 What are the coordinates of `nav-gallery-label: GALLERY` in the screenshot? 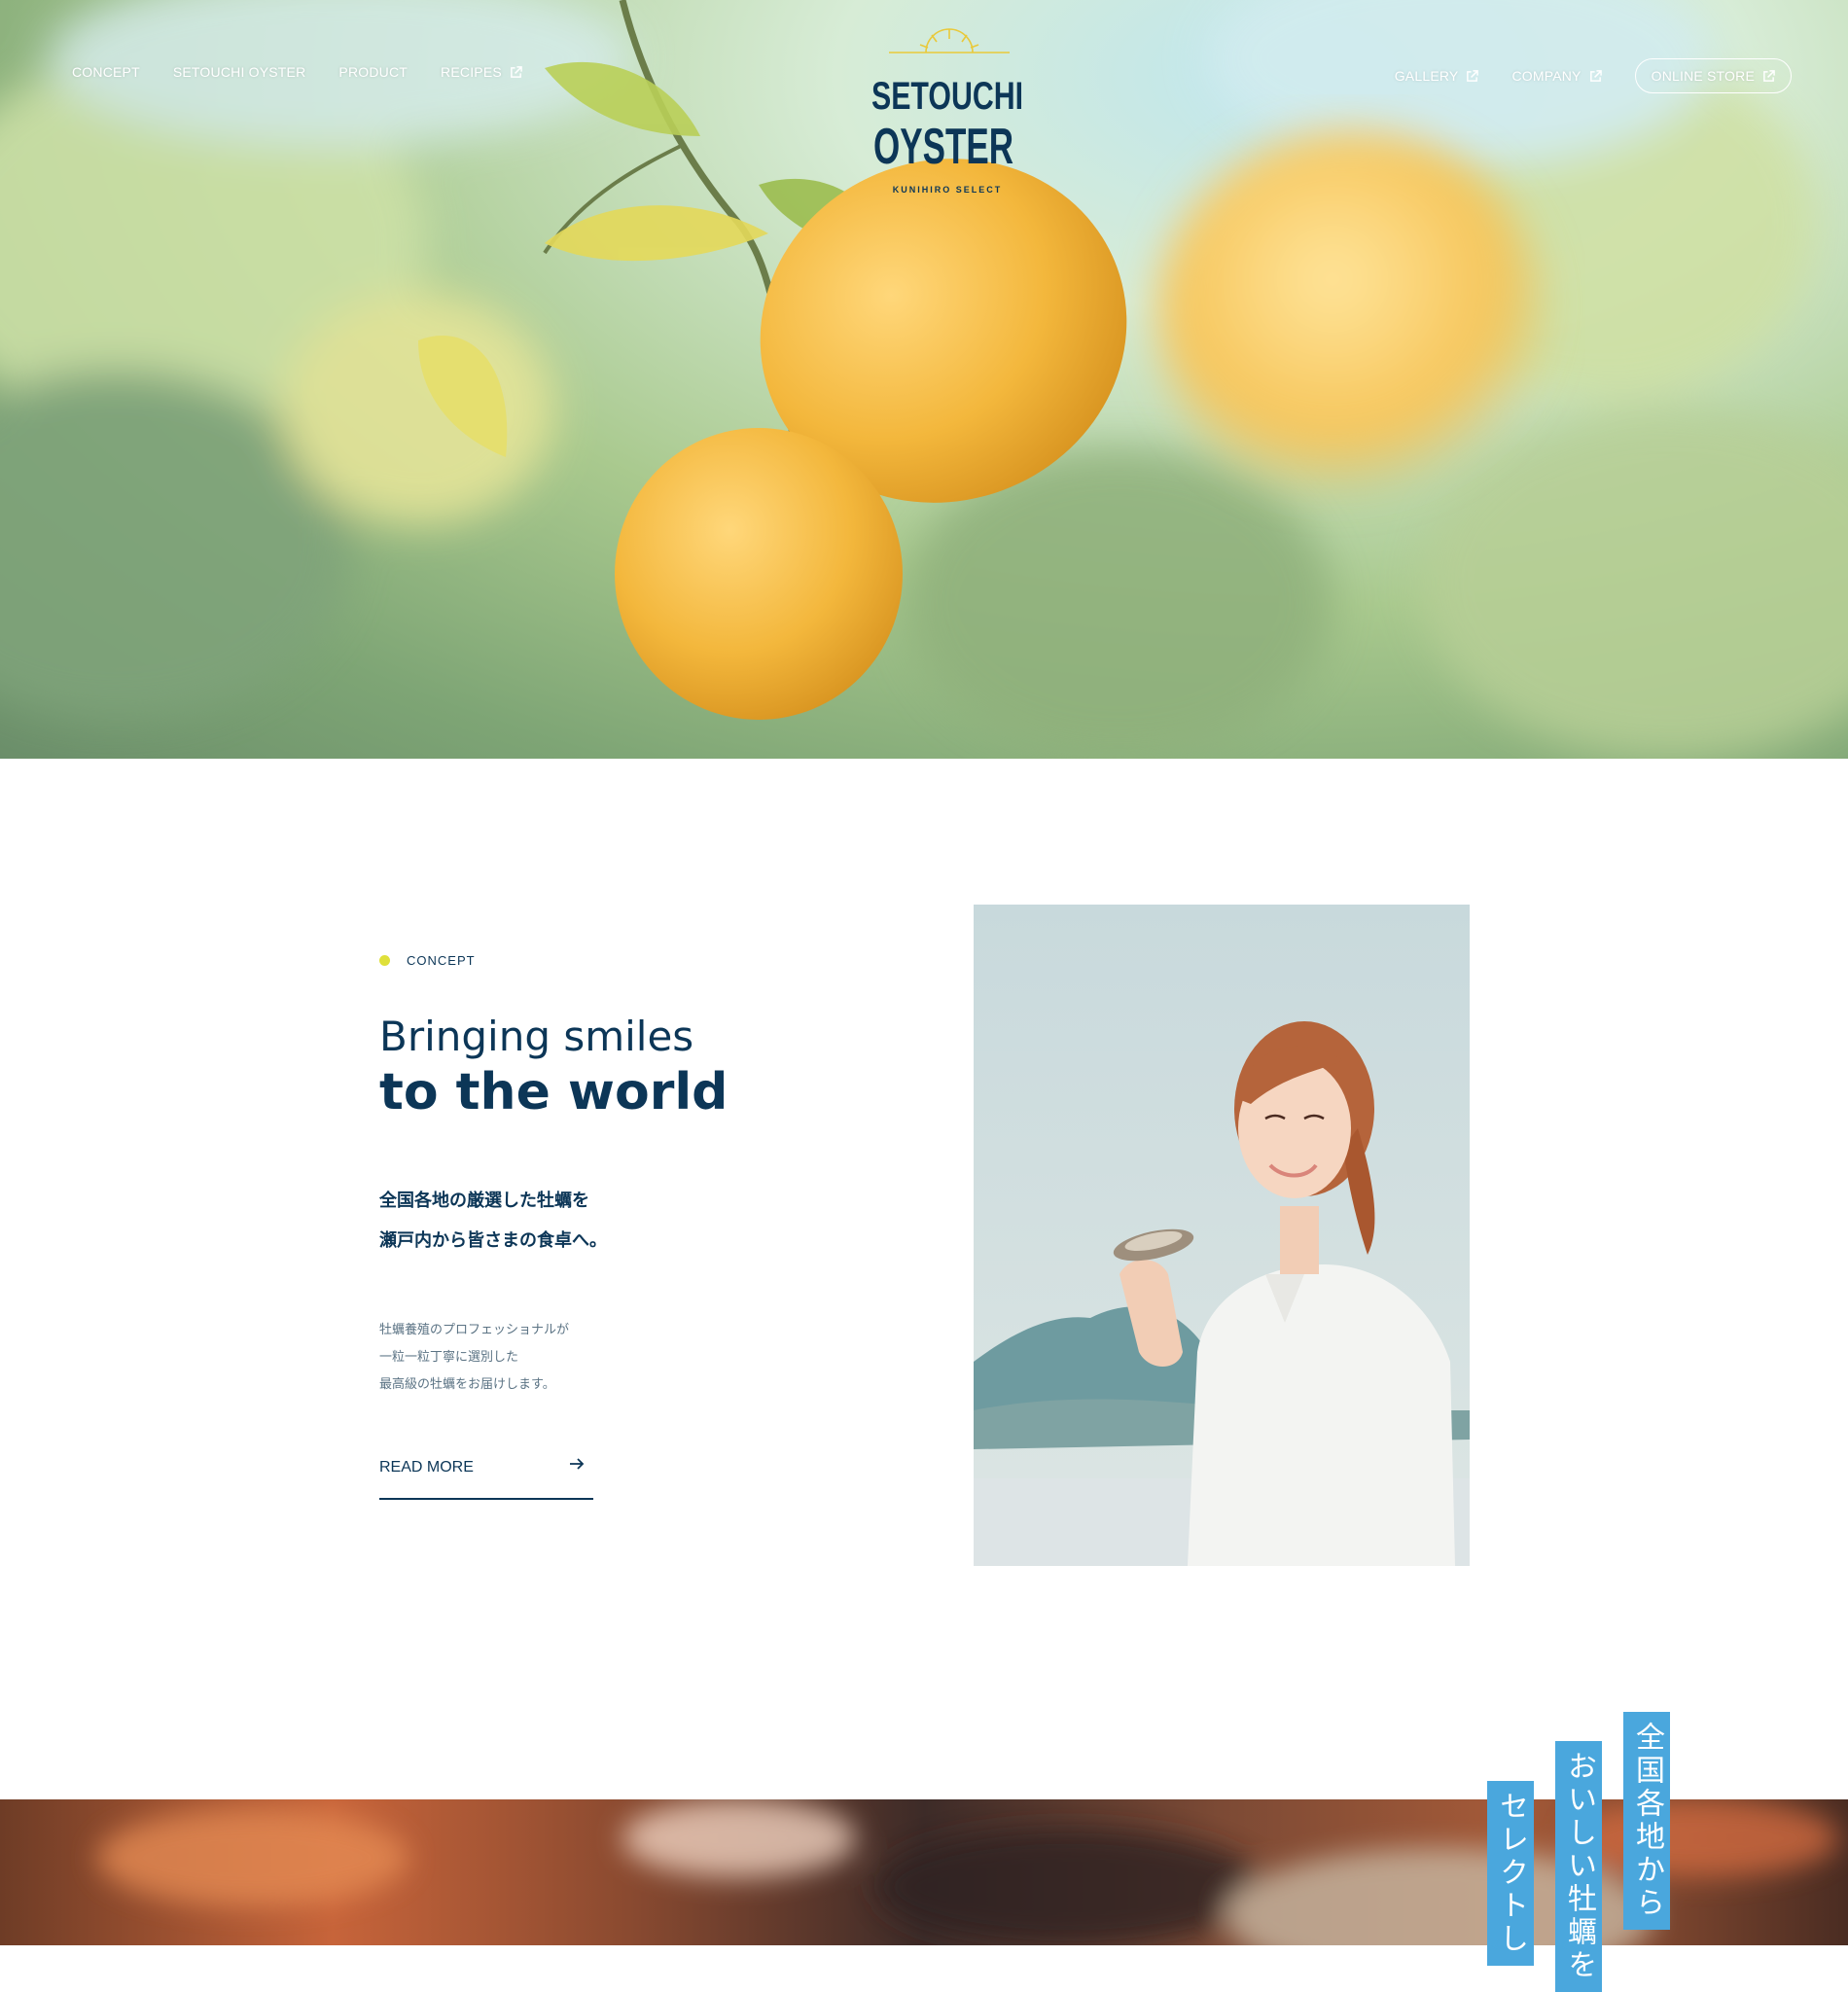 It's located at (1426, 76).